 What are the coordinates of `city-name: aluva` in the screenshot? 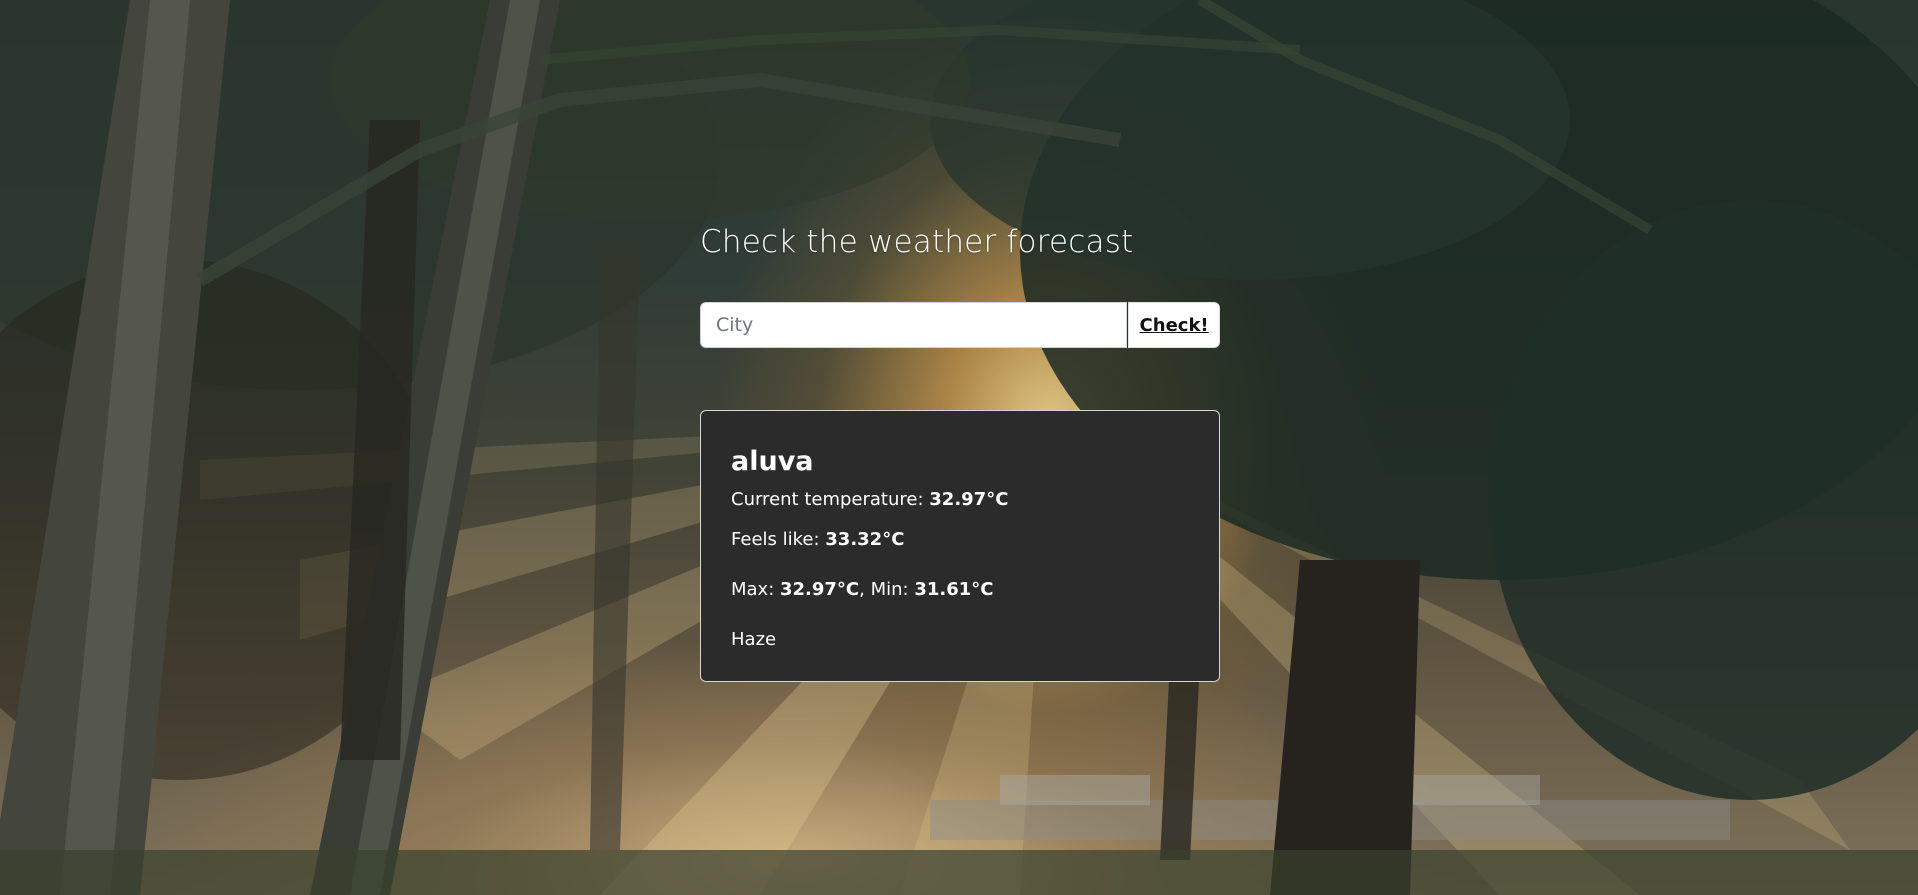 It's located at (772, 461).